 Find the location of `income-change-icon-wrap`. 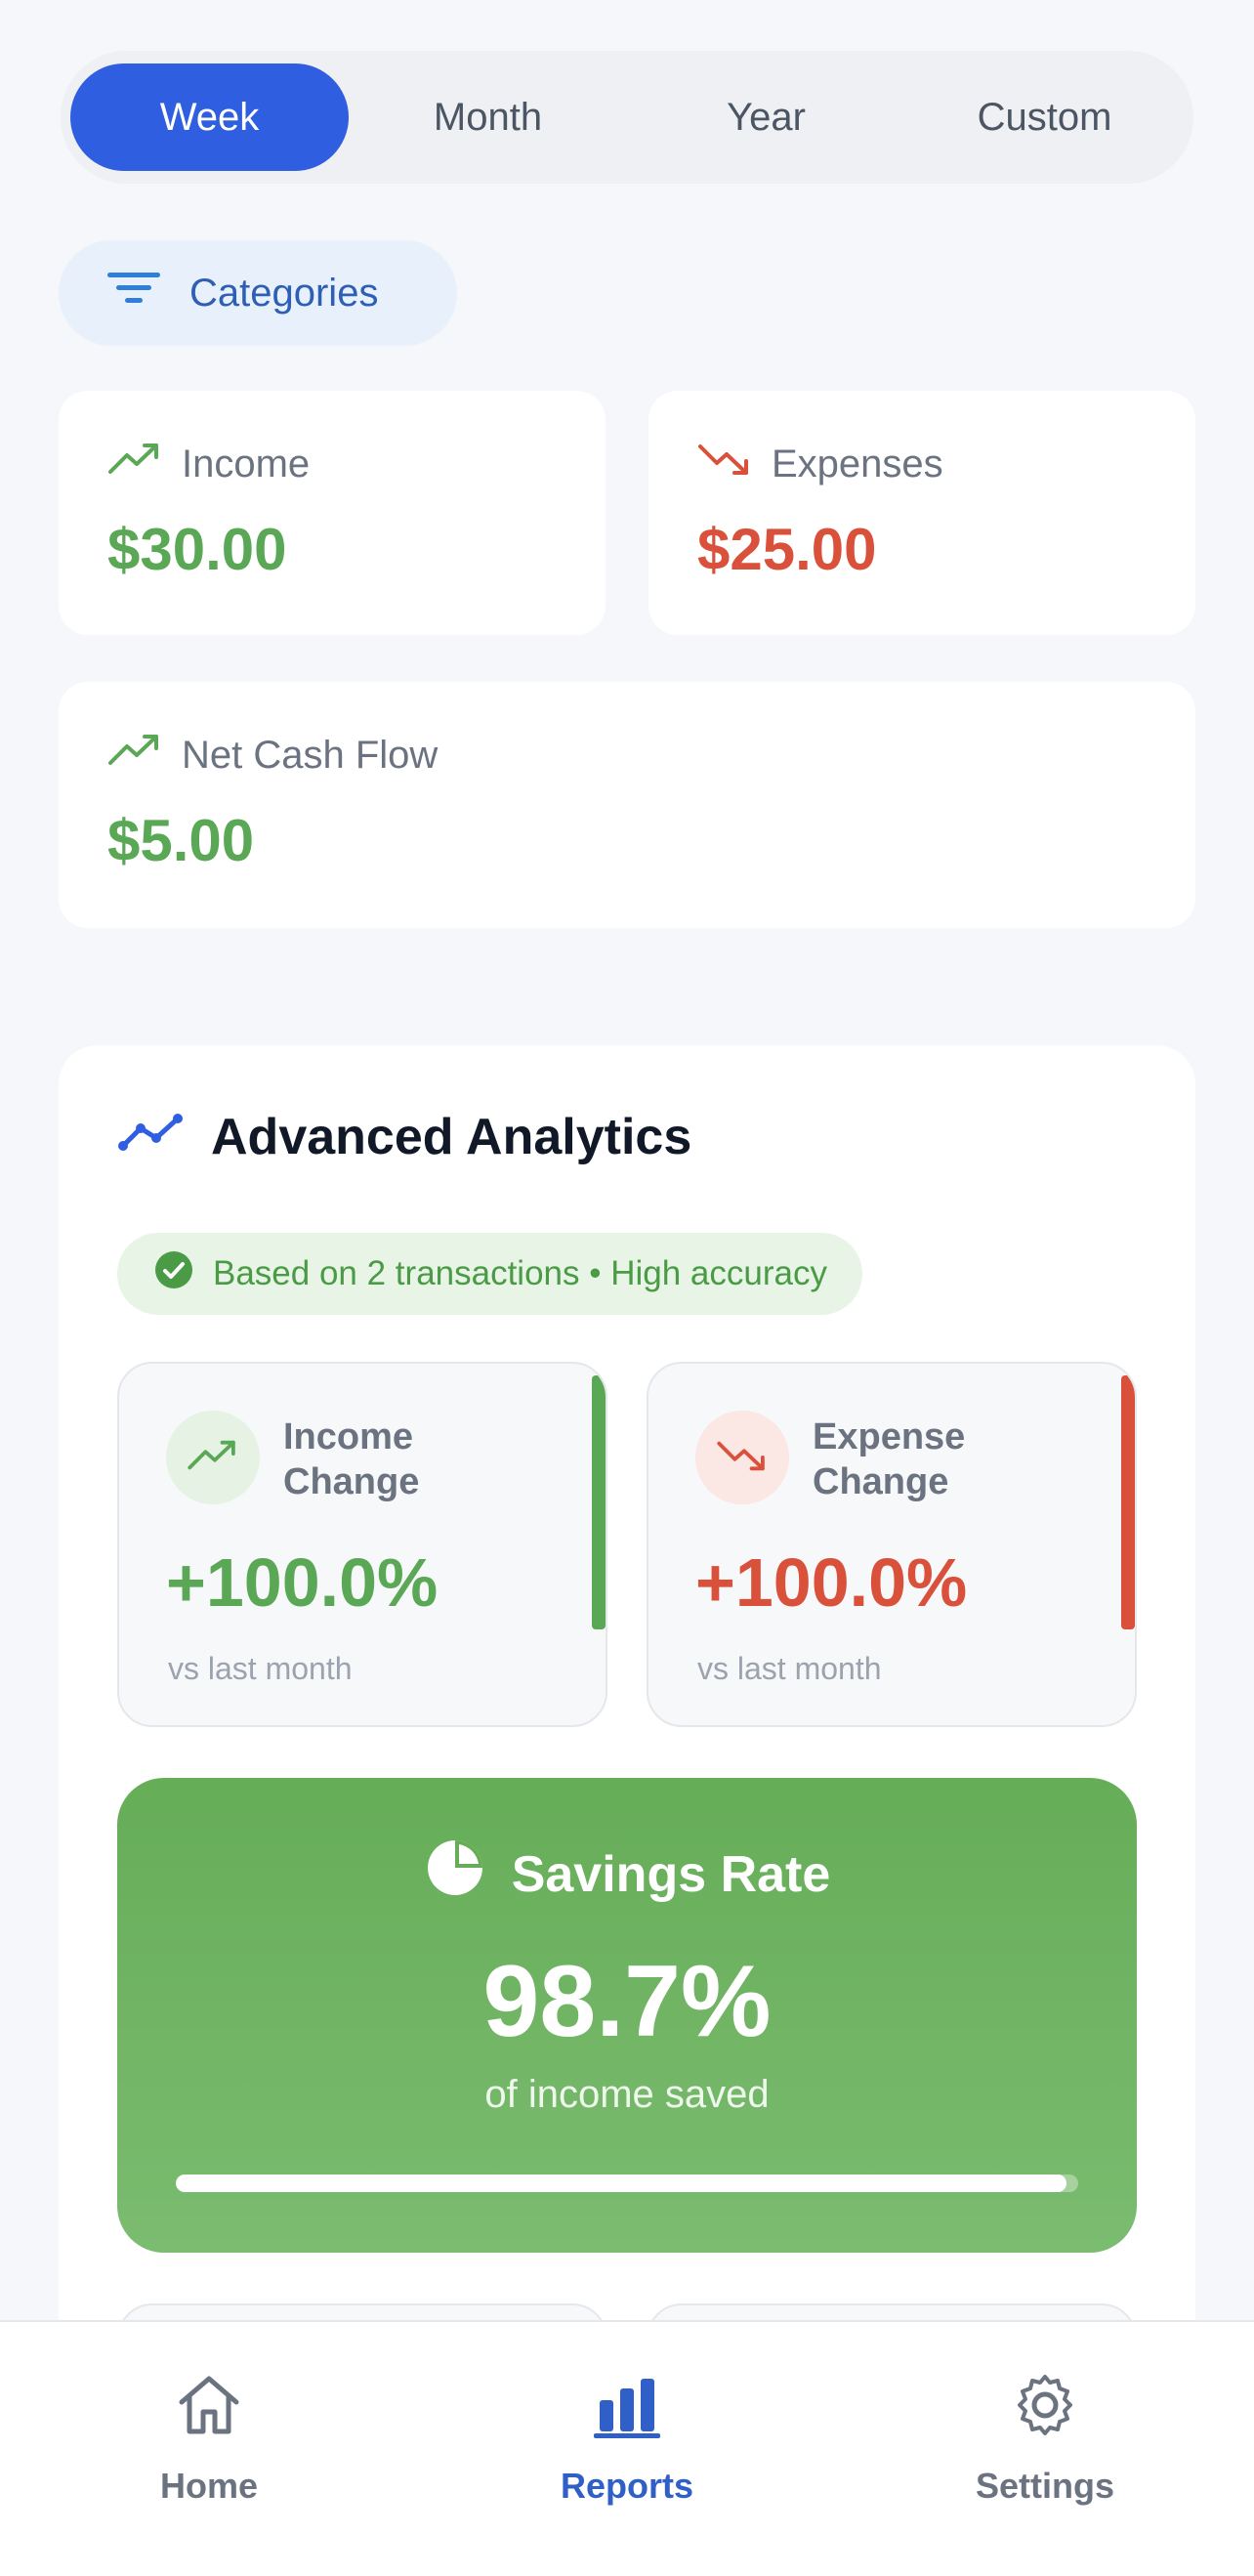

income-change-icon-wrap is located at coordinates (213, 1457).